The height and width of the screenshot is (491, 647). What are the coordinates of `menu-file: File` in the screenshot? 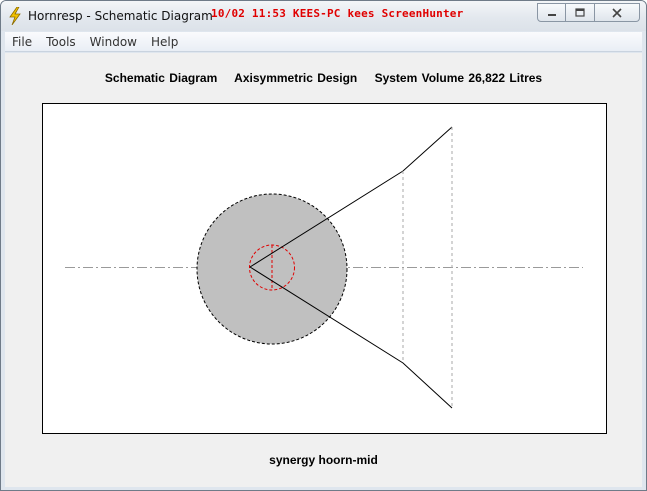 It's located at (22, 42).